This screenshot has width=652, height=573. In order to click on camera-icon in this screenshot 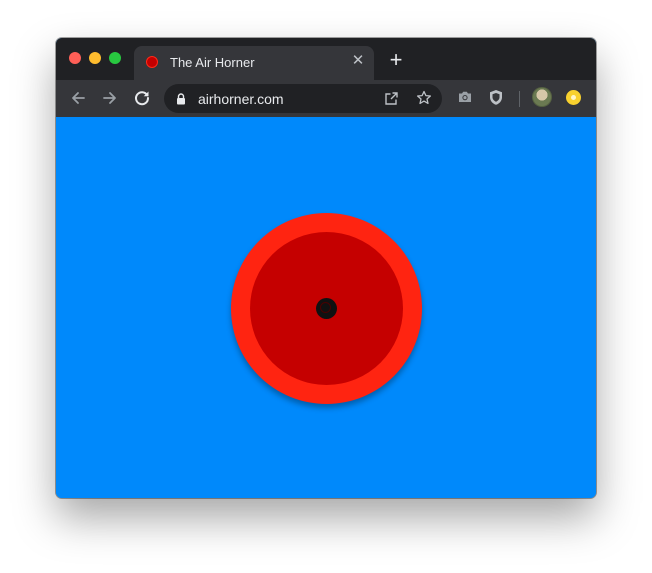, I will do `click(465, 99)`.